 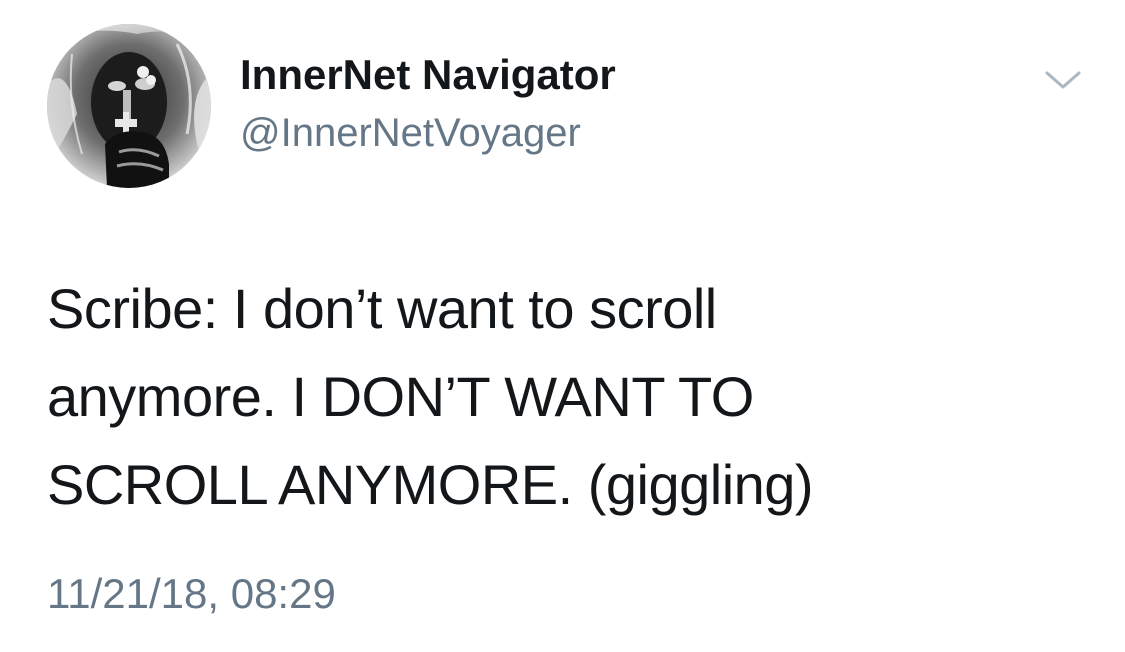 I want to click on avatar, so click(x=129, y=106).